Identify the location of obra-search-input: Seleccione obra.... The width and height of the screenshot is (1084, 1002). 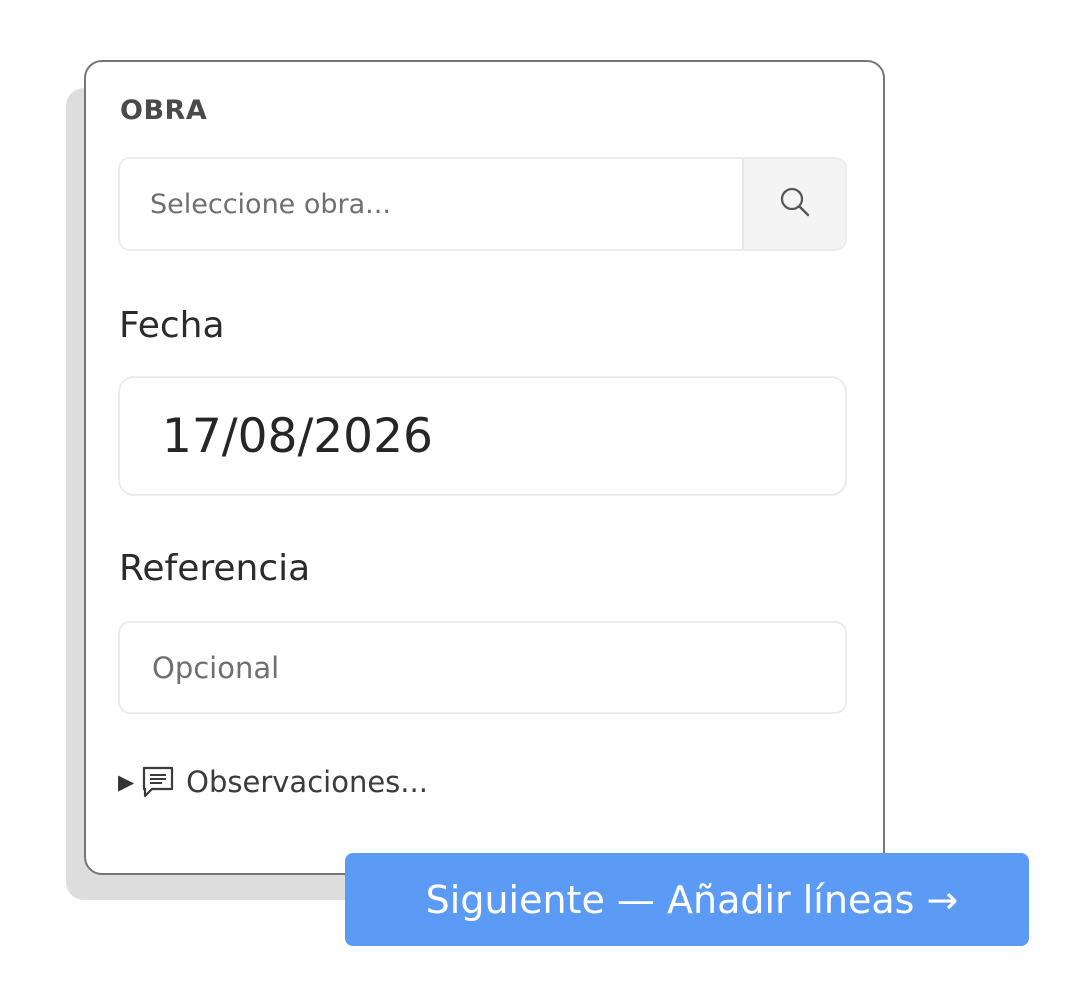
(431, 204).